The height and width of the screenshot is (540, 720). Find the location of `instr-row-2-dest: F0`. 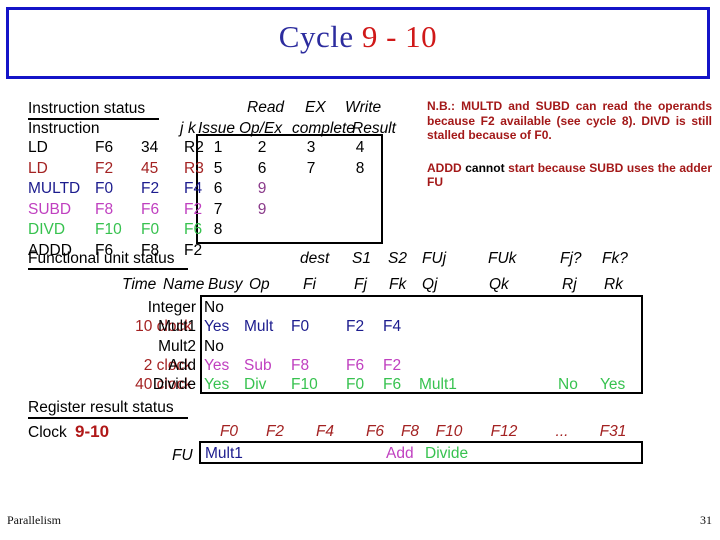

instr-row-2-dest: F0 is located at coordinates (104, 188).